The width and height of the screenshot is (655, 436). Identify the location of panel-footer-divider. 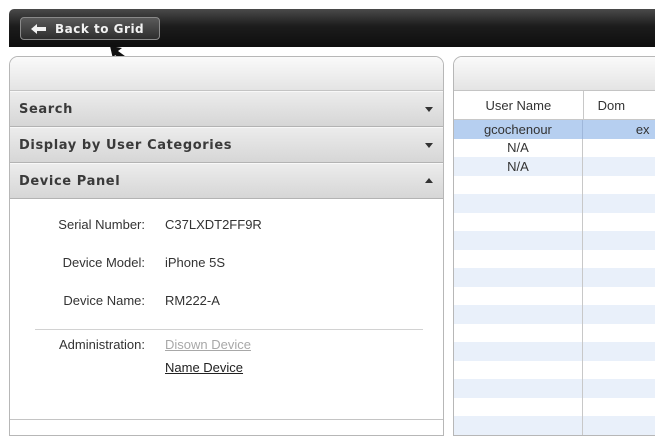
(226, 419).